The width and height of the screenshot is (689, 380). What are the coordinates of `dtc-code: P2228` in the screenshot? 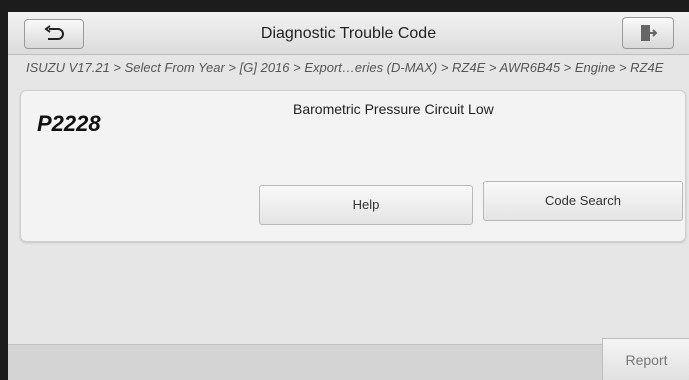 It's located at (69, 123).